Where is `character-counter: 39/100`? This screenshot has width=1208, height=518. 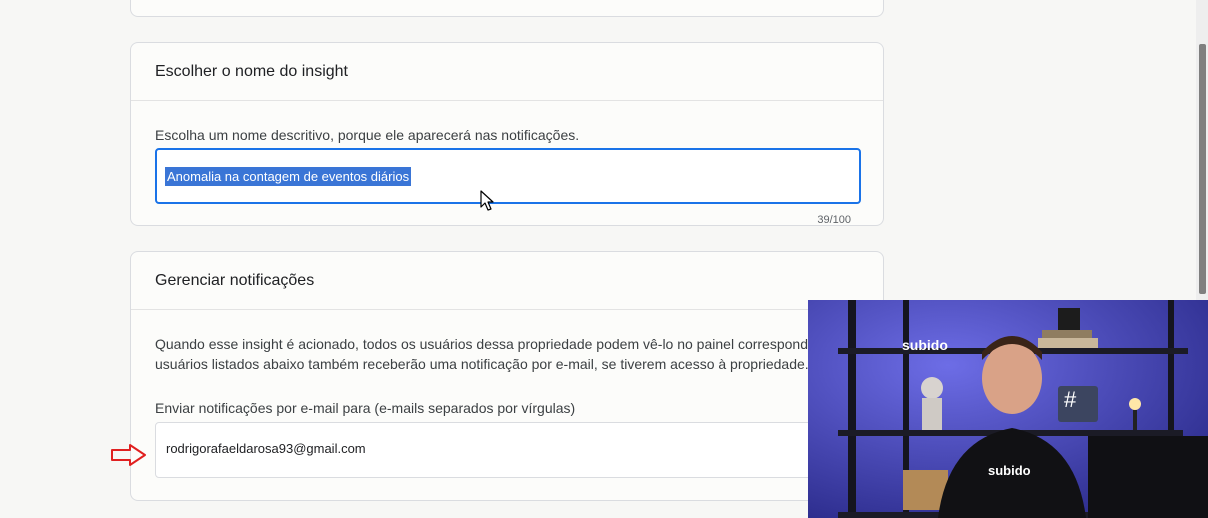 character-counter: 39/100 is located at coordinates (834, 220).